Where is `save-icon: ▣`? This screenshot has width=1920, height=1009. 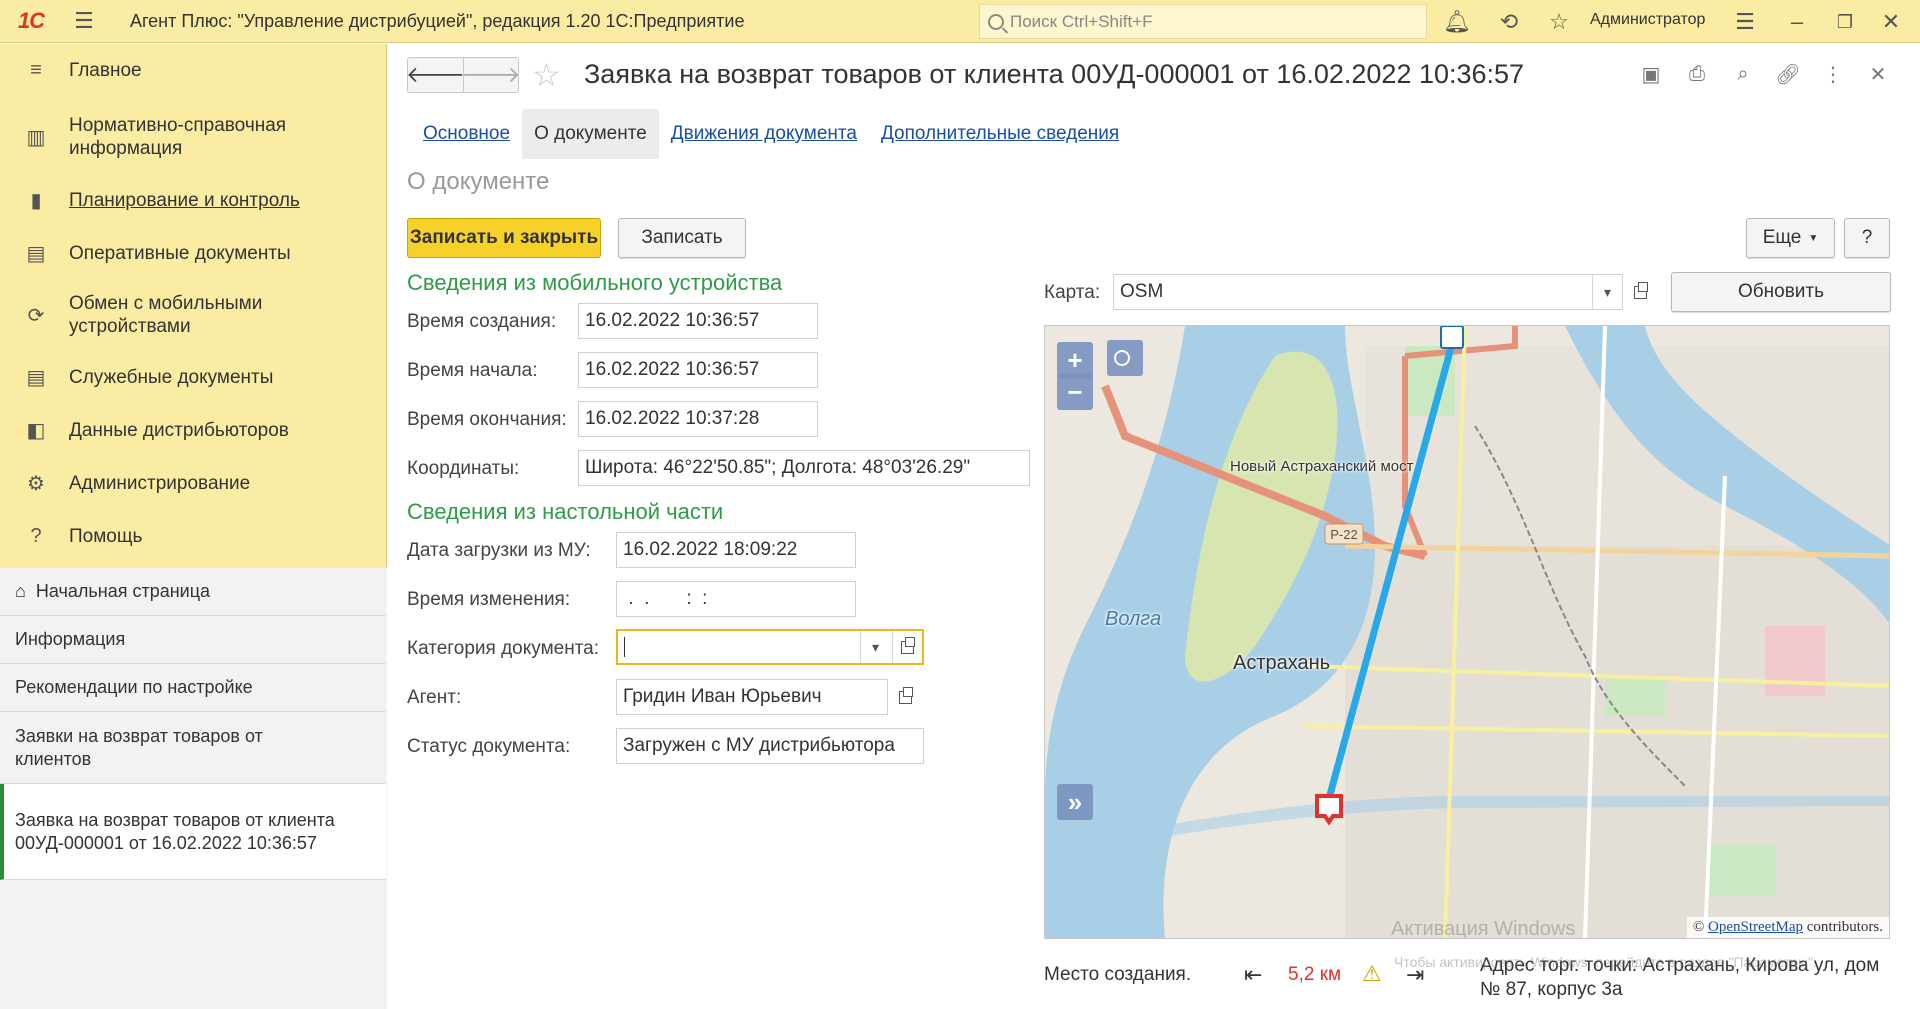
save-icon: ▣ is located at coordinates (1651, 74).